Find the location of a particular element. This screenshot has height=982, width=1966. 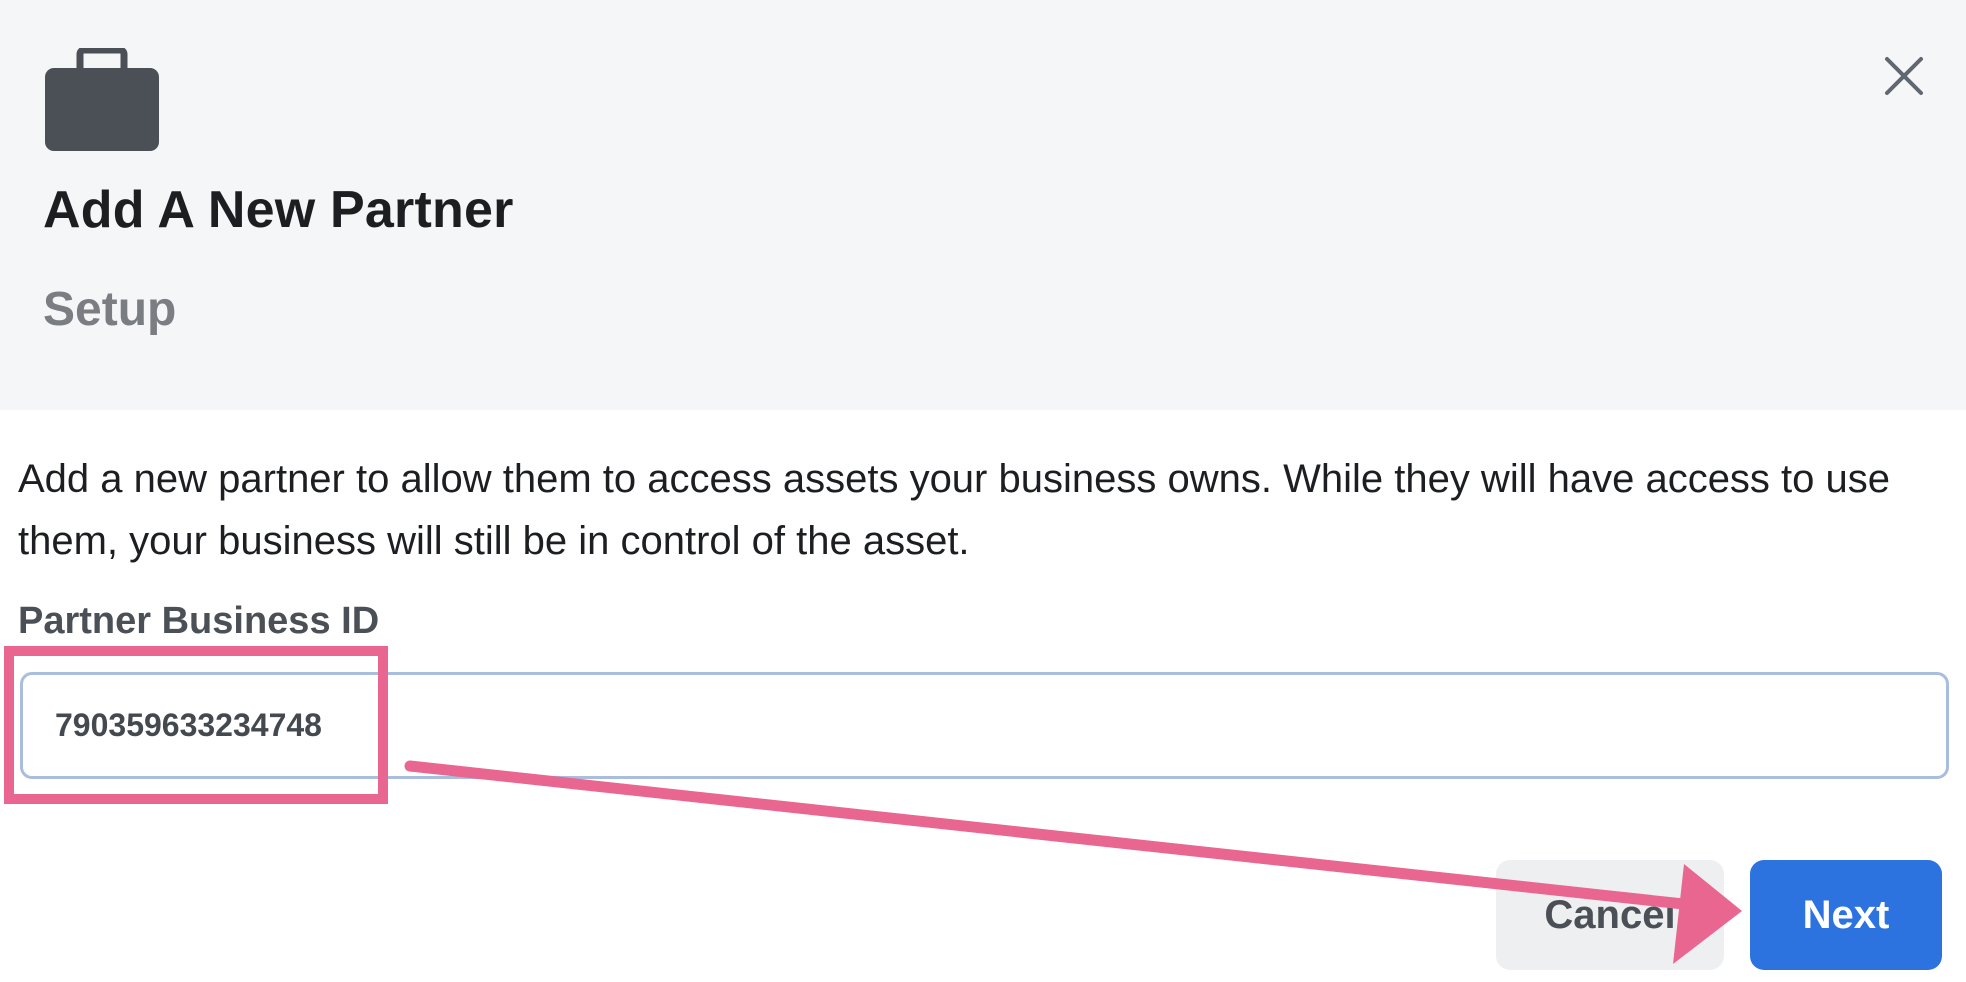

close-button is located at coordinates (1904, 76).